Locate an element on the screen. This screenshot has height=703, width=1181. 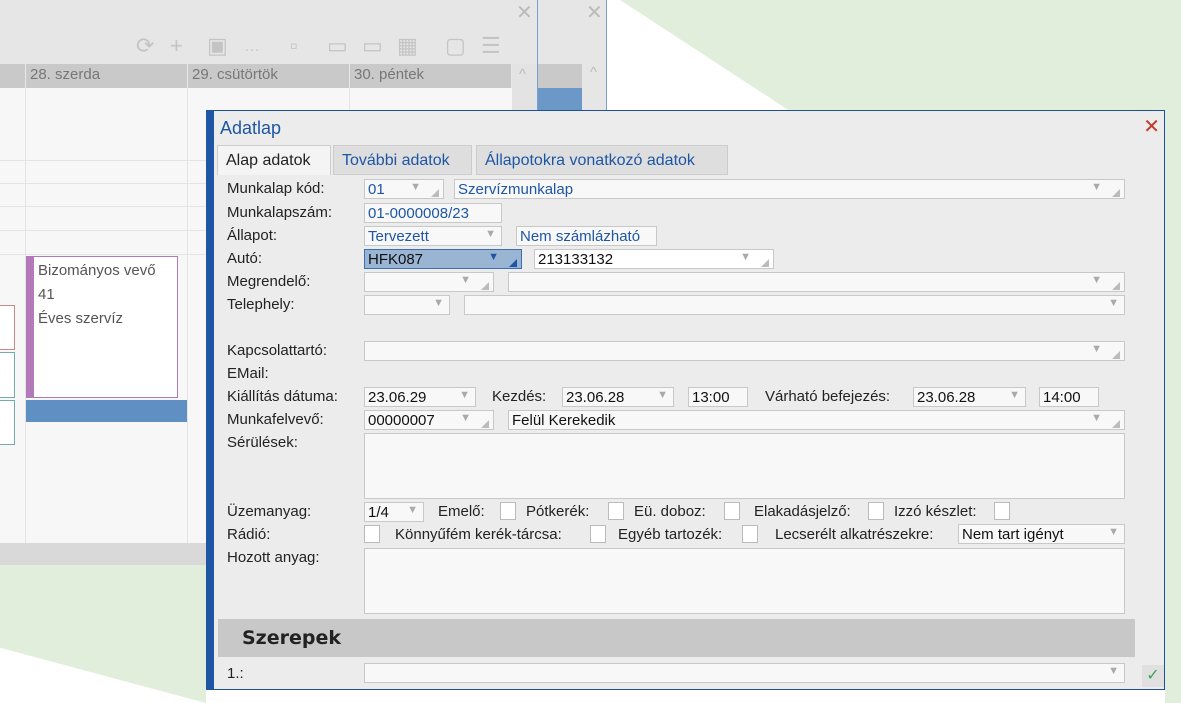
label: Állapot: is located at coordinates (252, 235).